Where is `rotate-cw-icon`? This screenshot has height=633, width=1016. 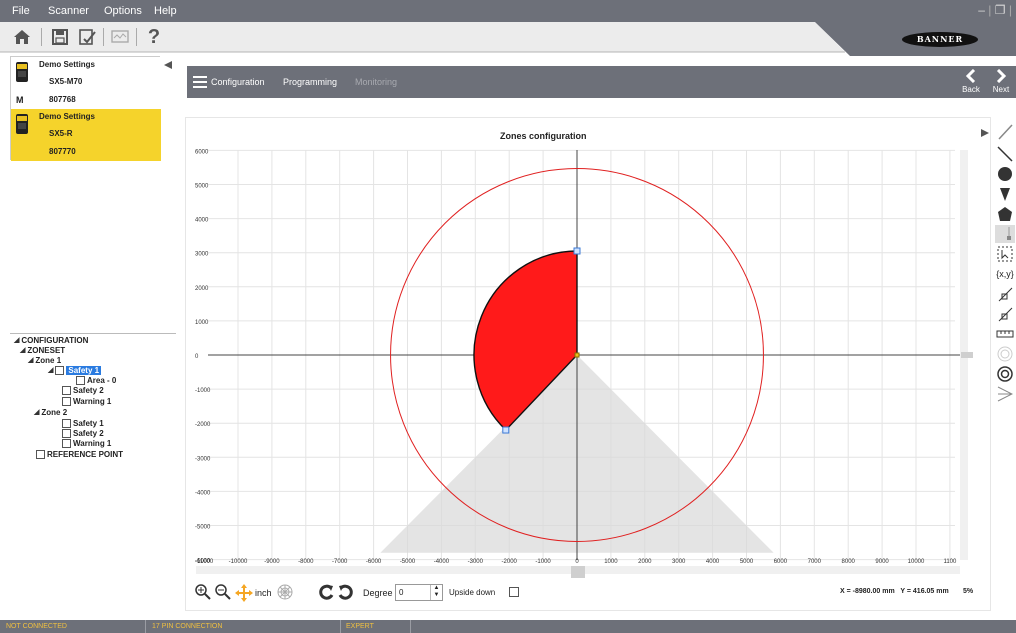
rotate-cw-icon is located at coordinates (346, 593).